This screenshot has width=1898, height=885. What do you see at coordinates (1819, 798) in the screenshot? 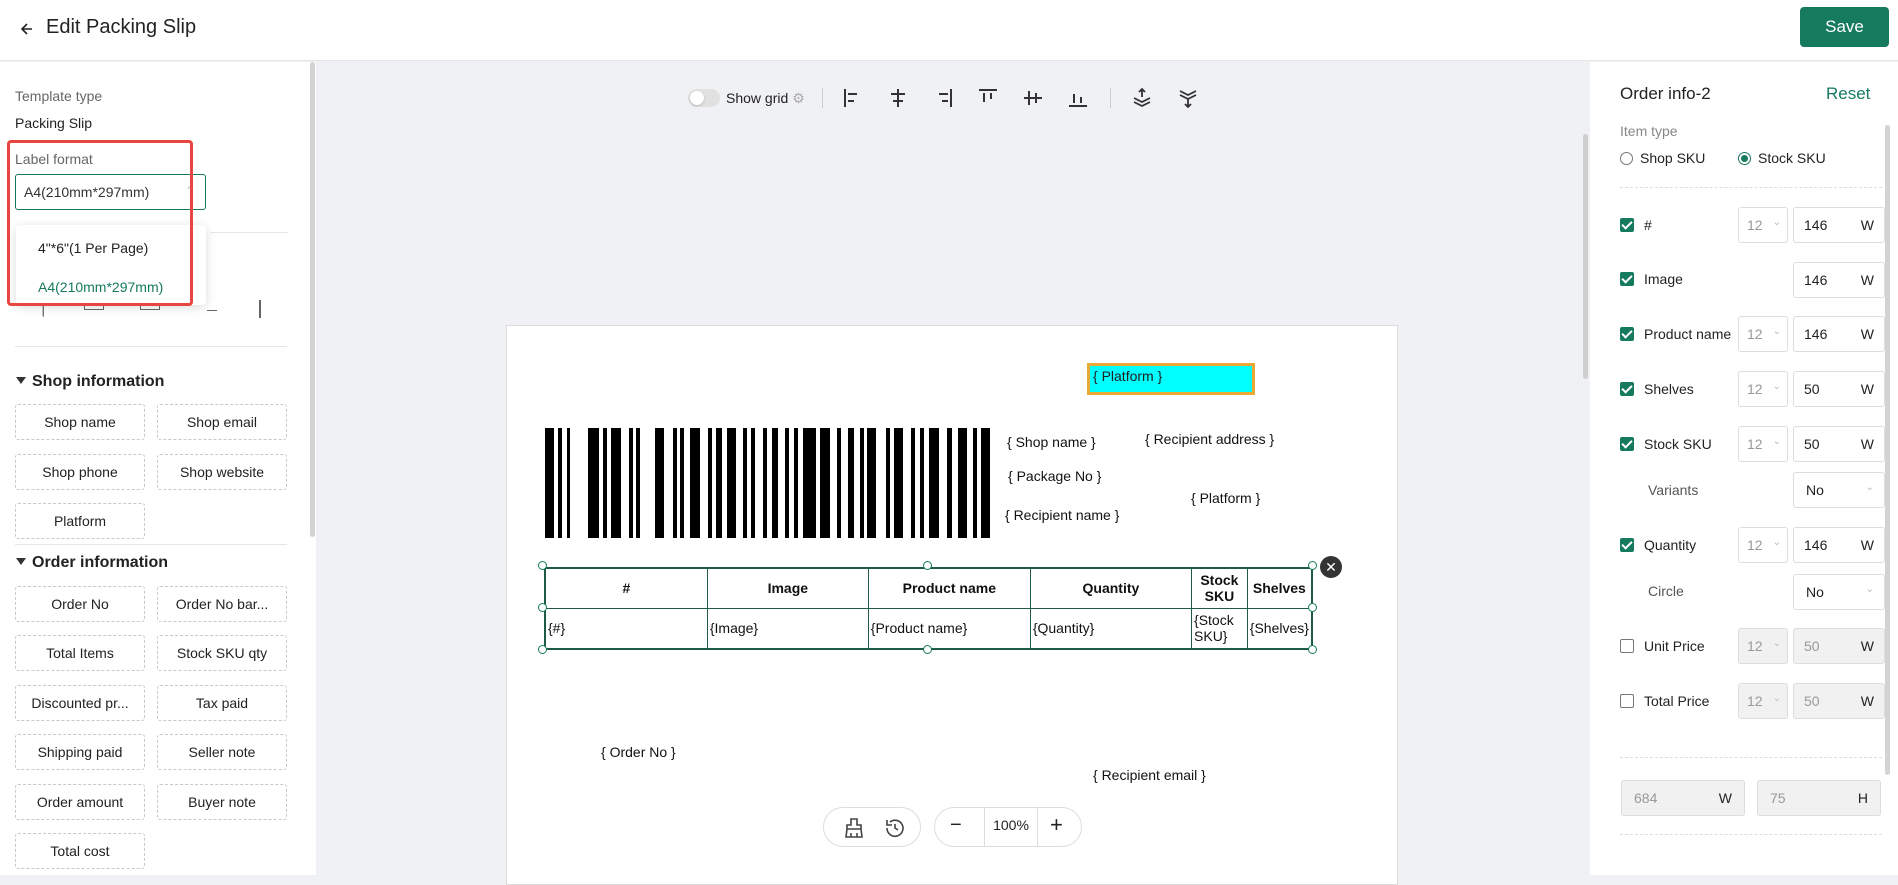
I see `element-height-input: 75 H` at bounding box center [1819, 798].